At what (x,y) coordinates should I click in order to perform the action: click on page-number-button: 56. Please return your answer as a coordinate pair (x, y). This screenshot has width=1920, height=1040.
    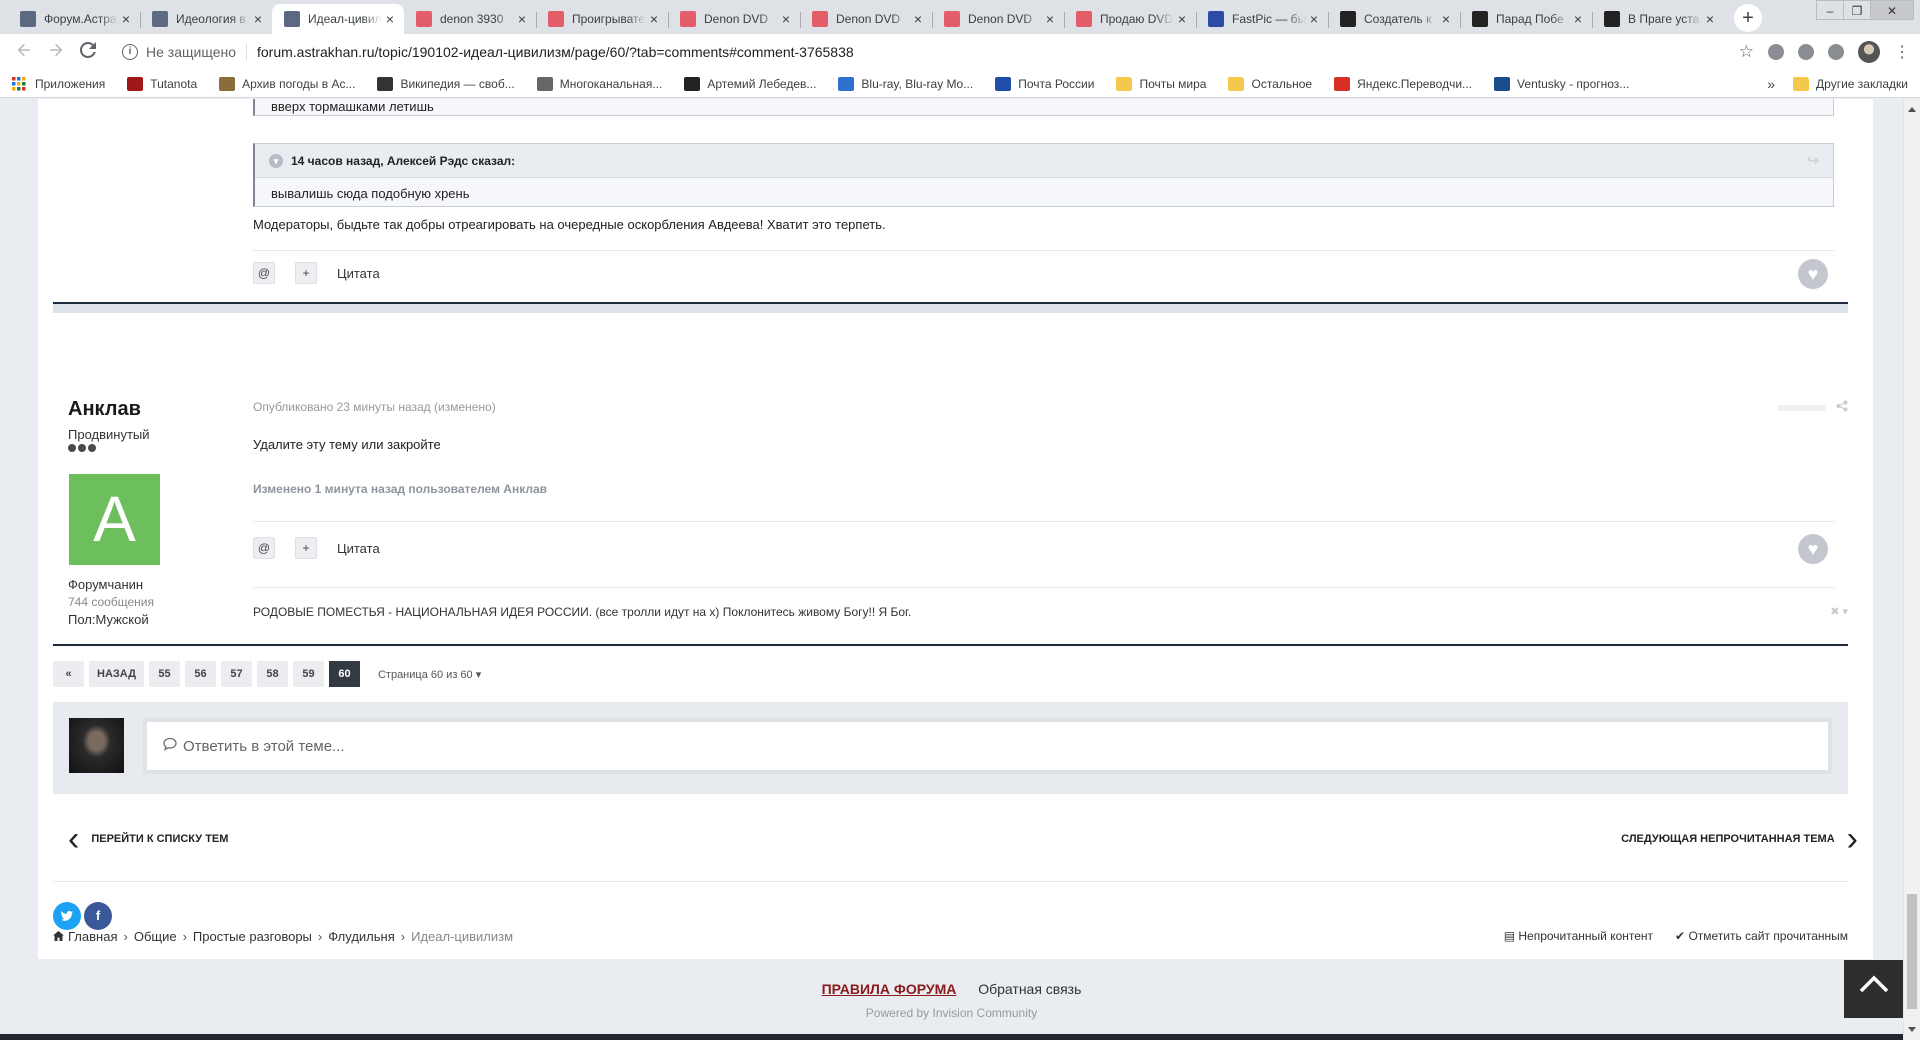
    Looking at the image, I should click on (200, 674).